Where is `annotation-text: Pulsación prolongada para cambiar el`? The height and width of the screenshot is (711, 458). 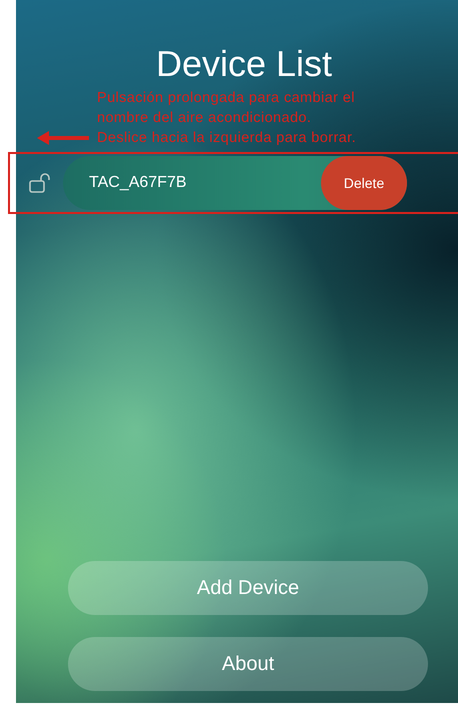 annotation-text: Pulsación prolongada para cambiar el is located at coordinates (226, 98).